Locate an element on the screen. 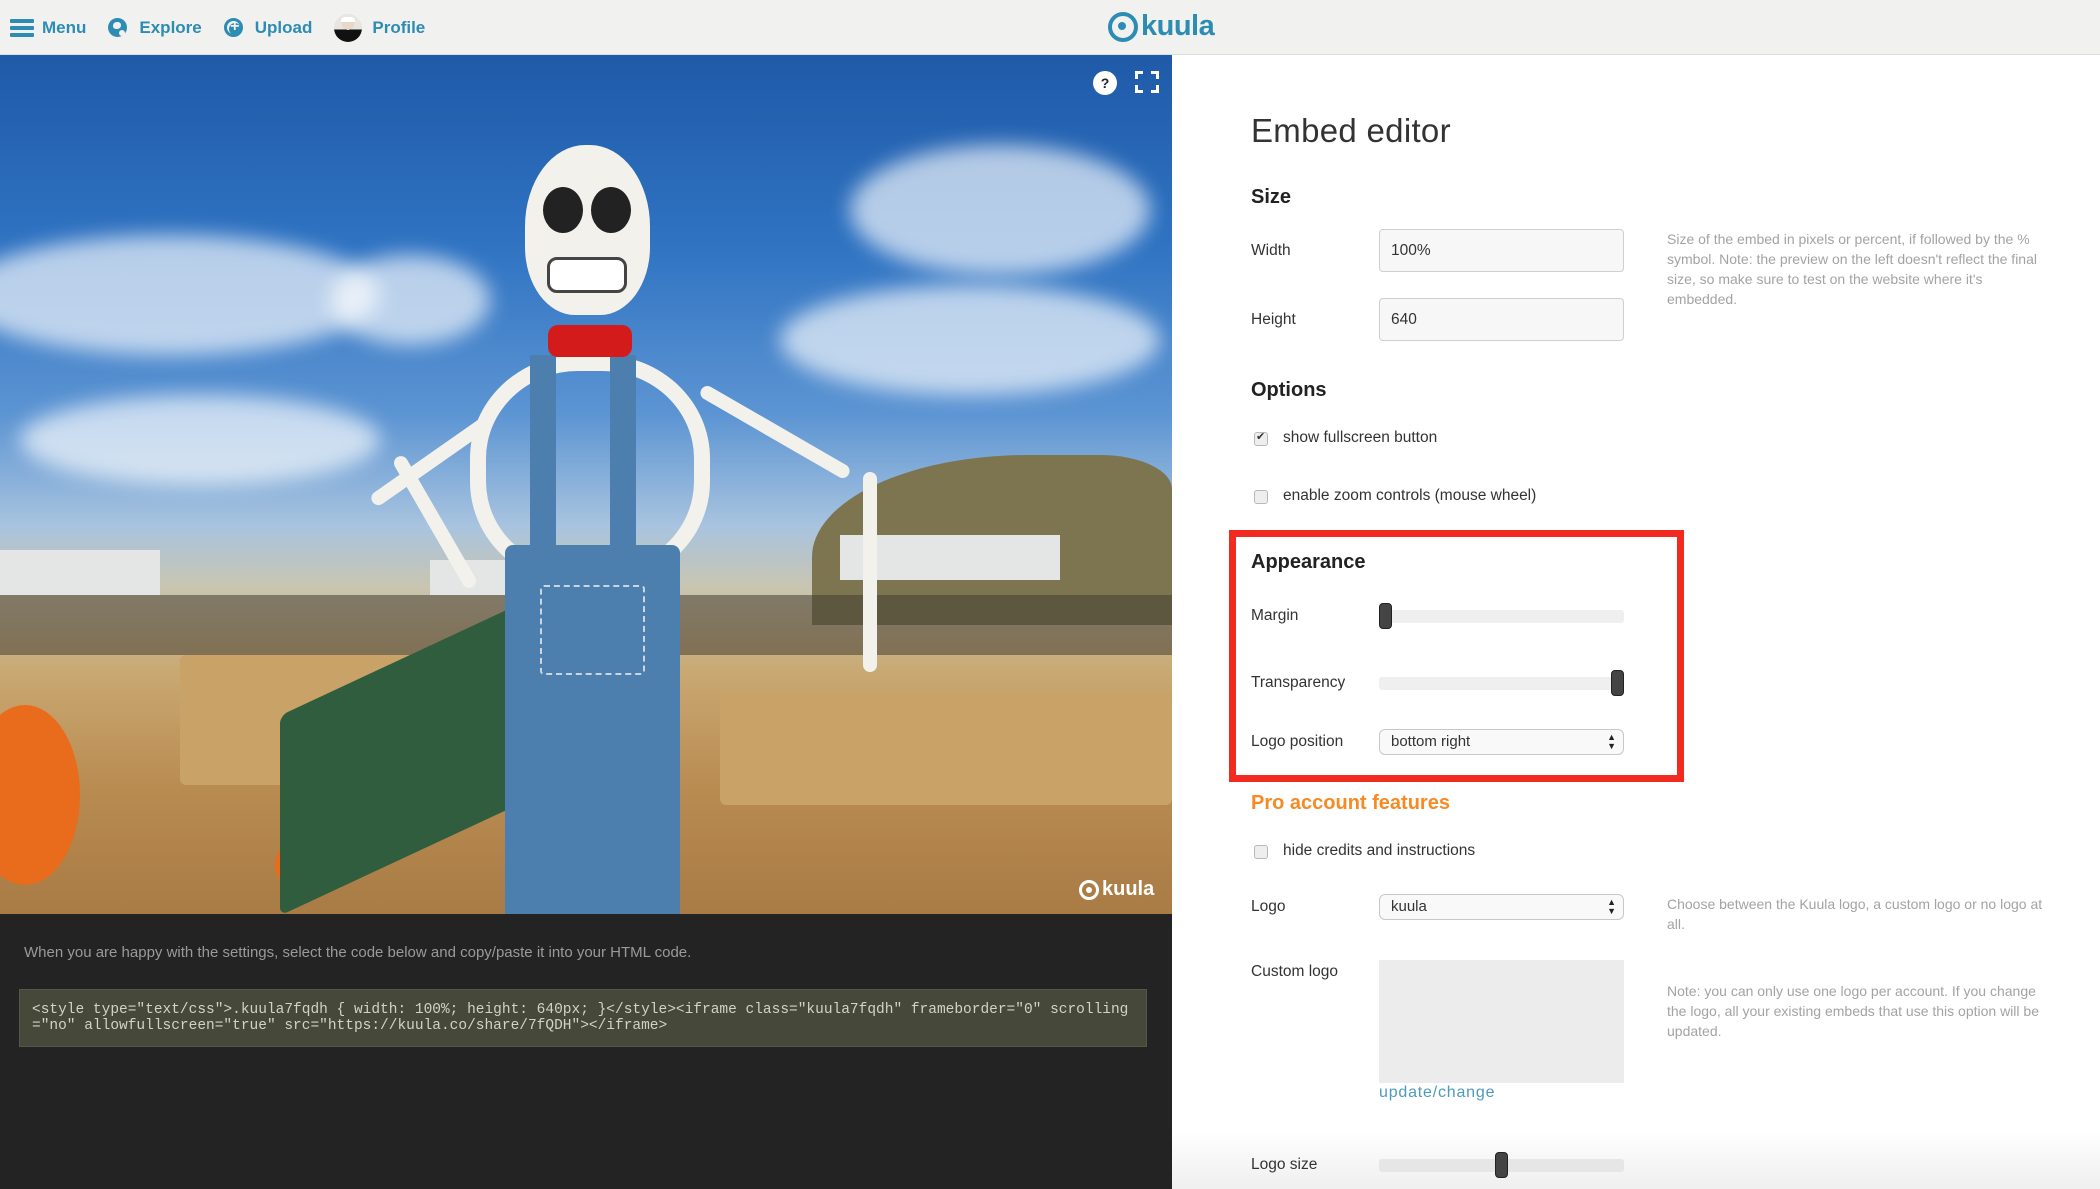 The width and height of the screenshot is (2100, 1189). hamburger-icon is located at coordinates (22, 28).